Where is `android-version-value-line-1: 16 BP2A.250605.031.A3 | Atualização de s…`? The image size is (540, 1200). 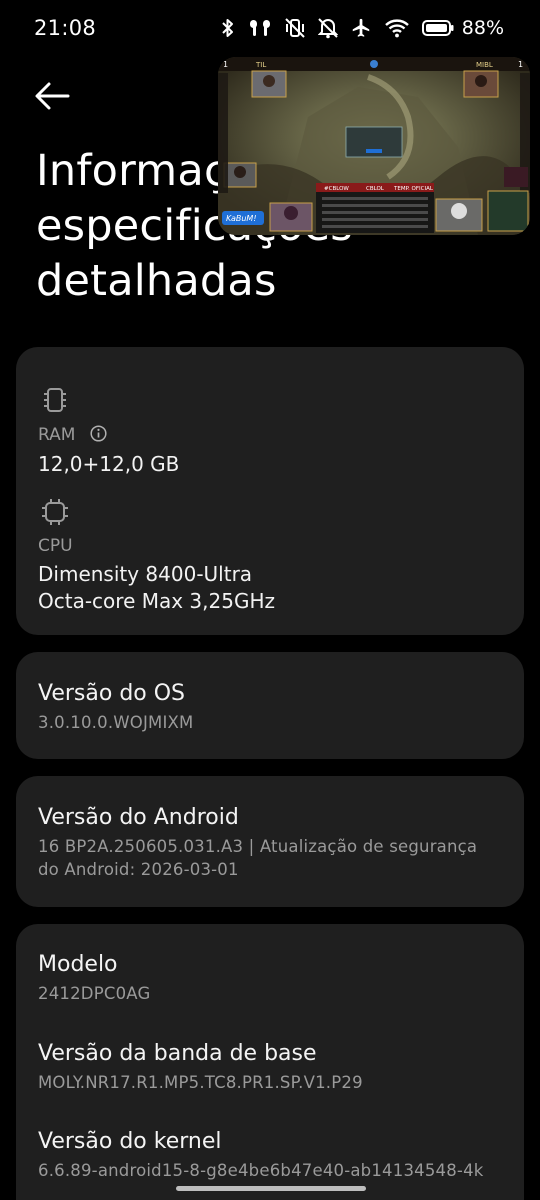
android-version-value-line-1: 16 BP2A.250605.031.A3 | Atualização de s… is located at coordinates (258, 846).